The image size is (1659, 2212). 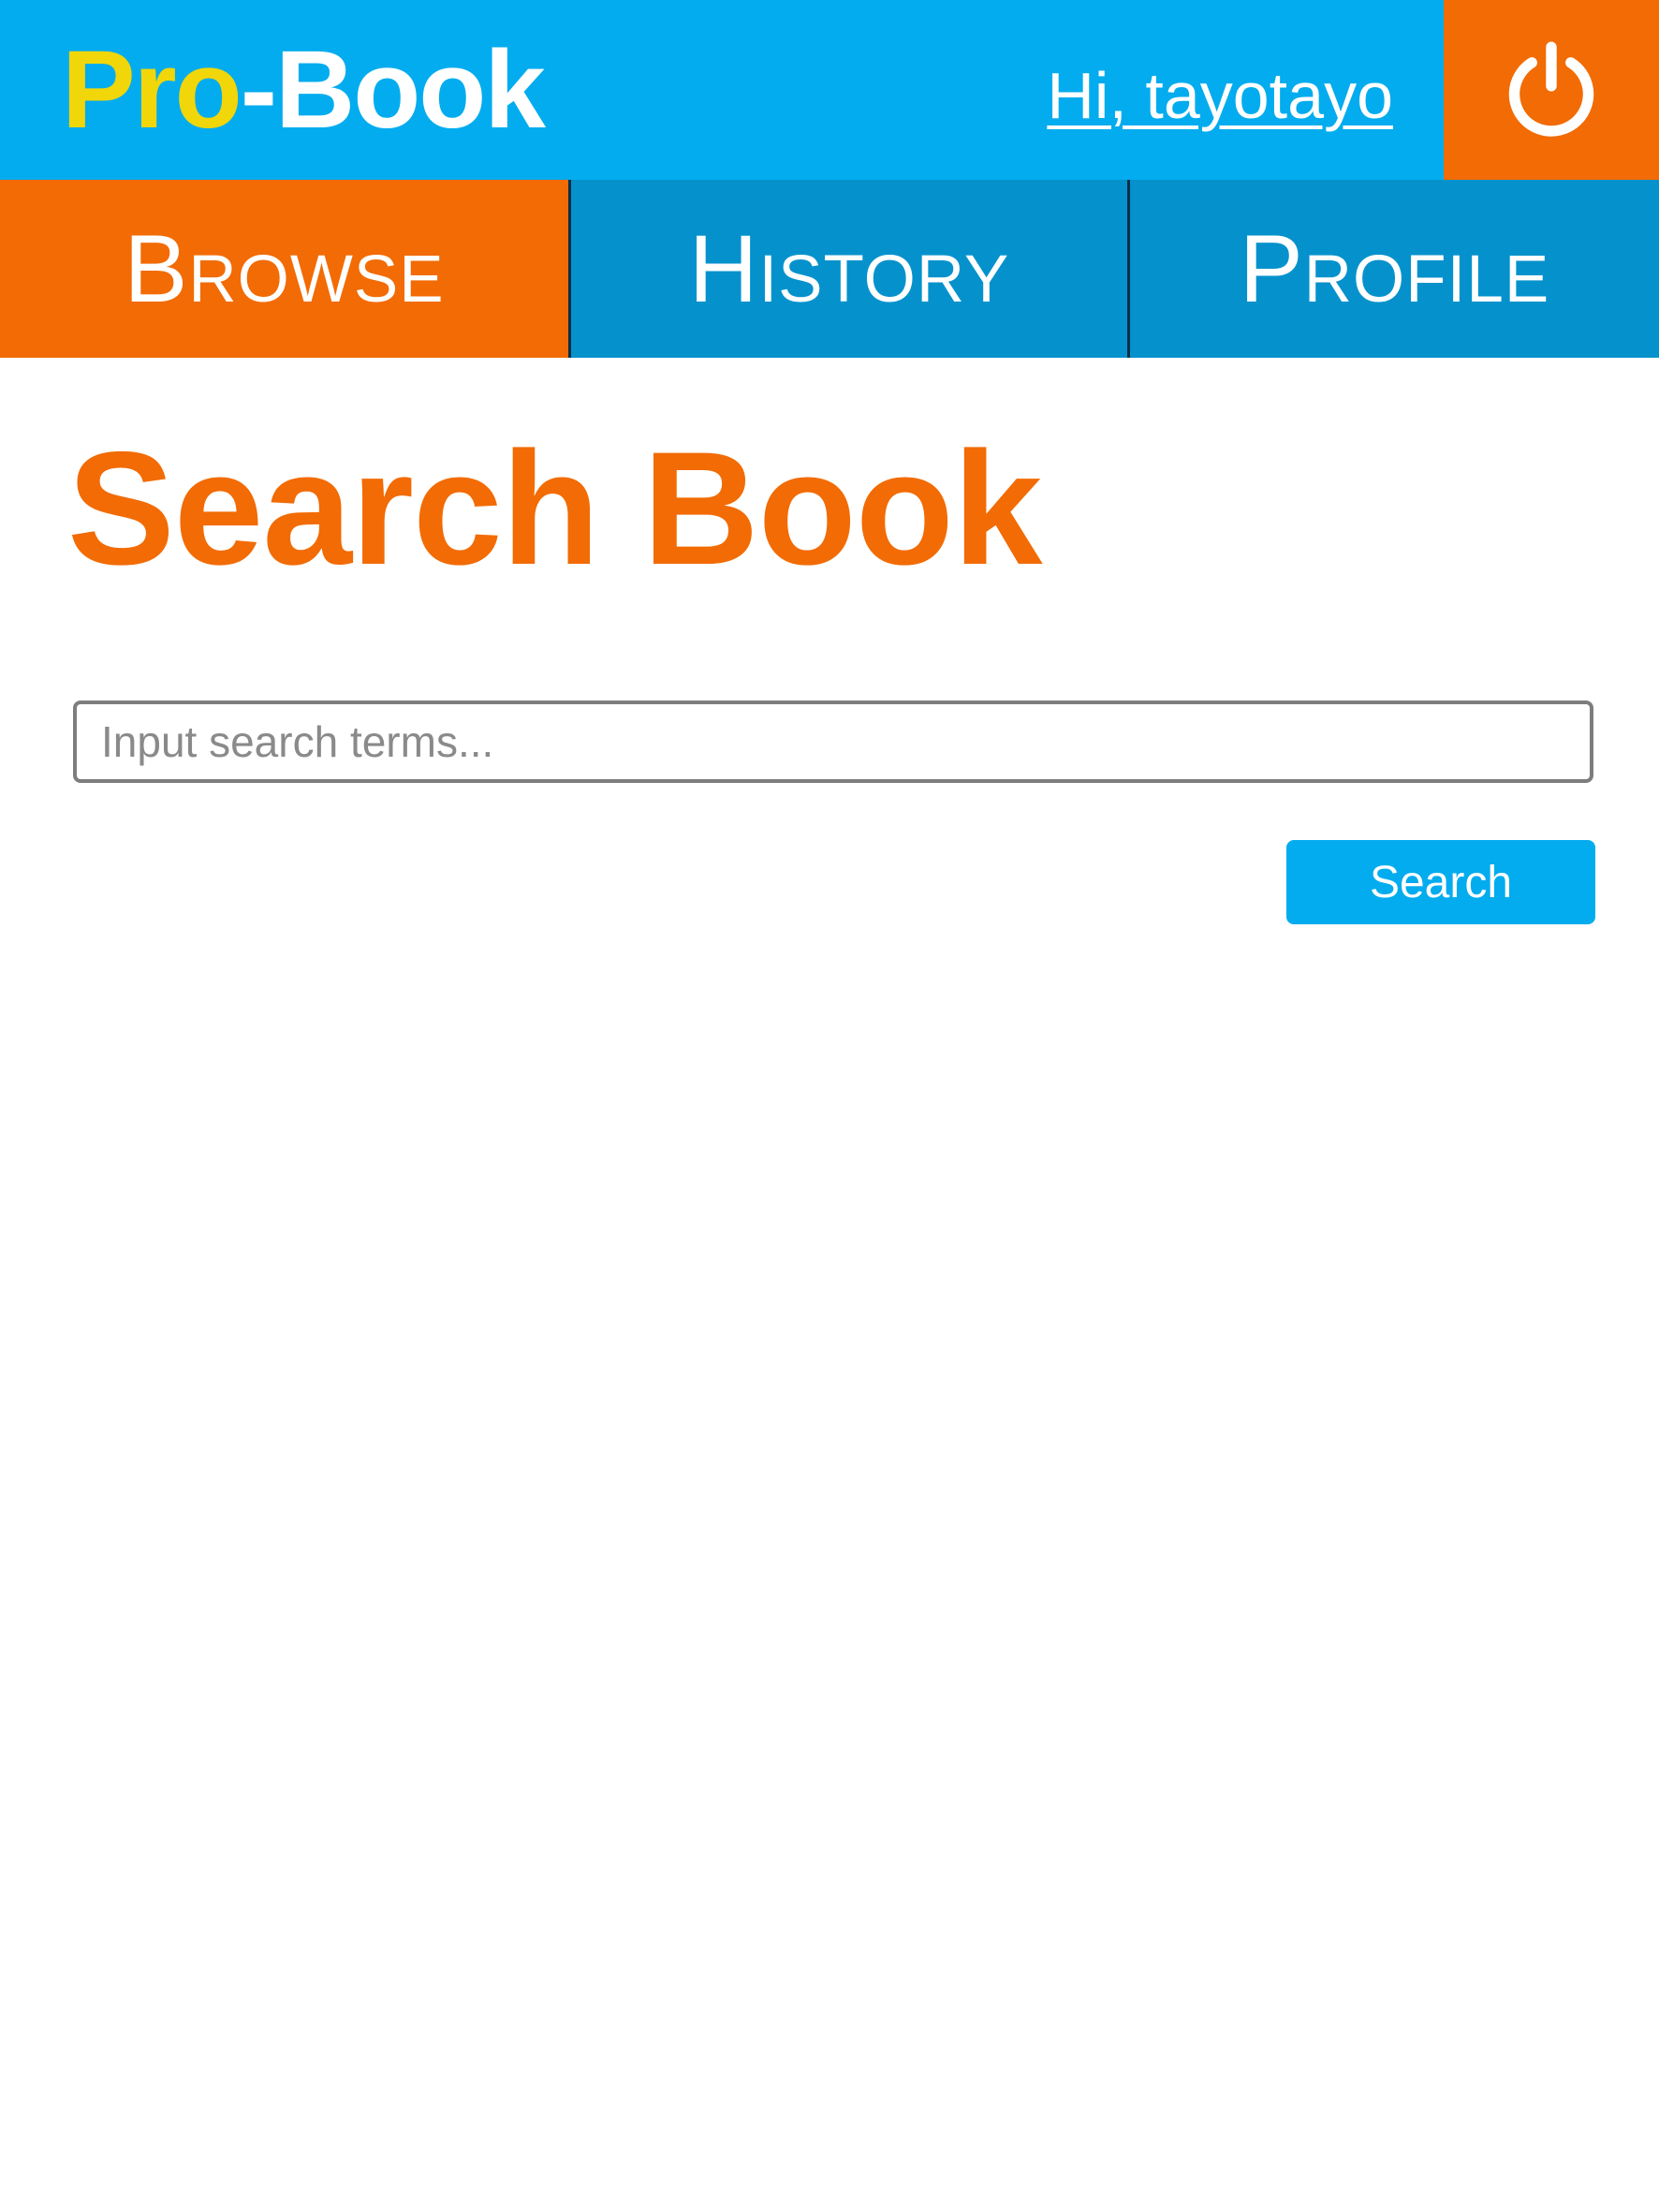 I want to click on user-greeting-link: Hi, tayotayo, so click(x=1220, y=96).